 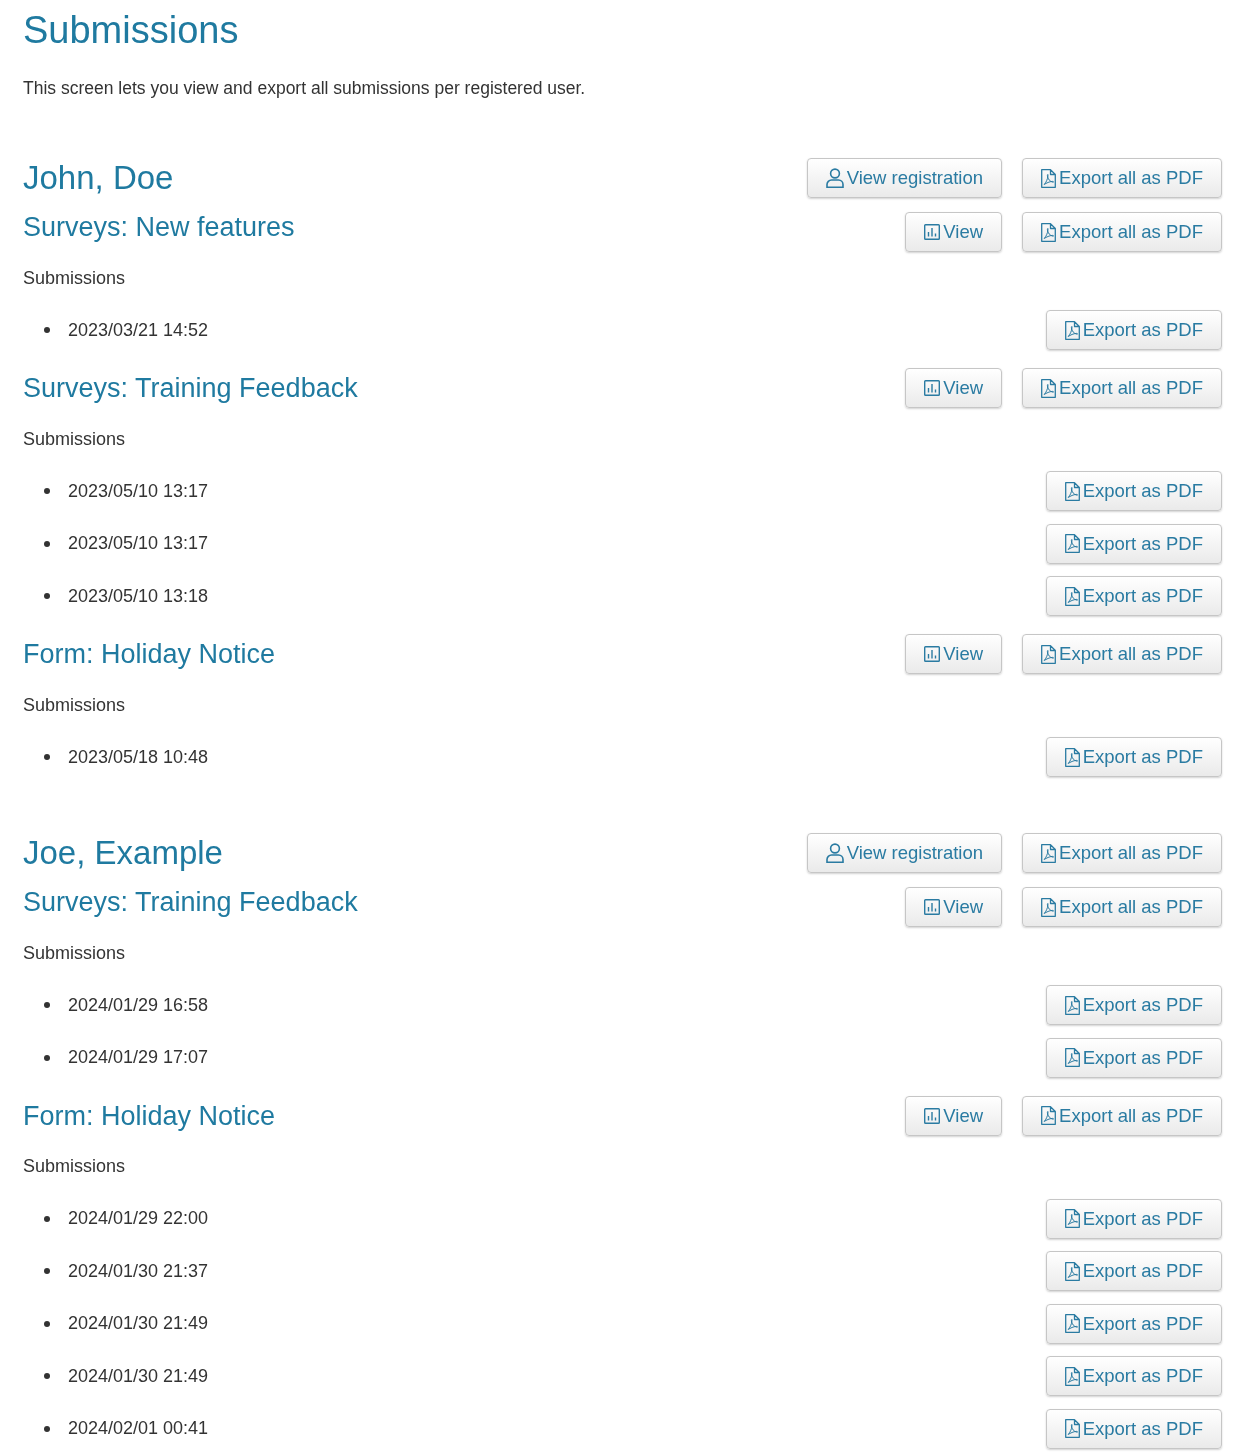 What do you see at coordinates (138, 1057) in the screenshot?
I see `submission-date: 2024/01/29 17:07` at bounding box center [138, 1057].